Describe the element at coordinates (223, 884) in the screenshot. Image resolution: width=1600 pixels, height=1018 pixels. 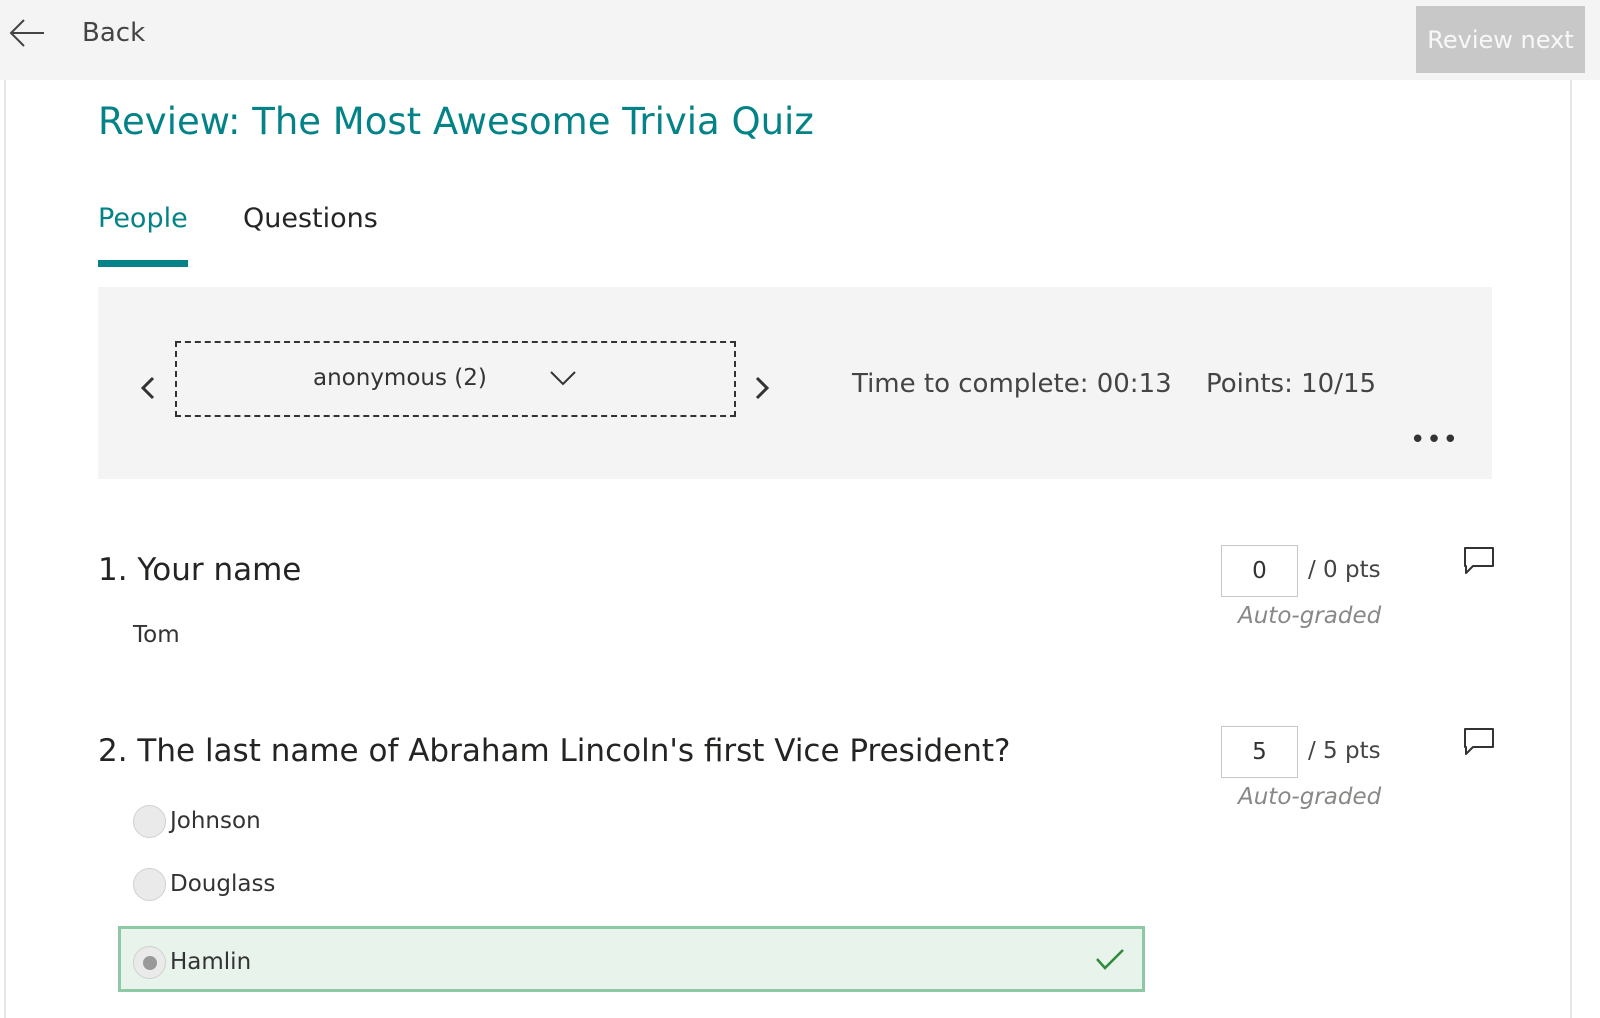
I see `option-label: Douglass` at that location.